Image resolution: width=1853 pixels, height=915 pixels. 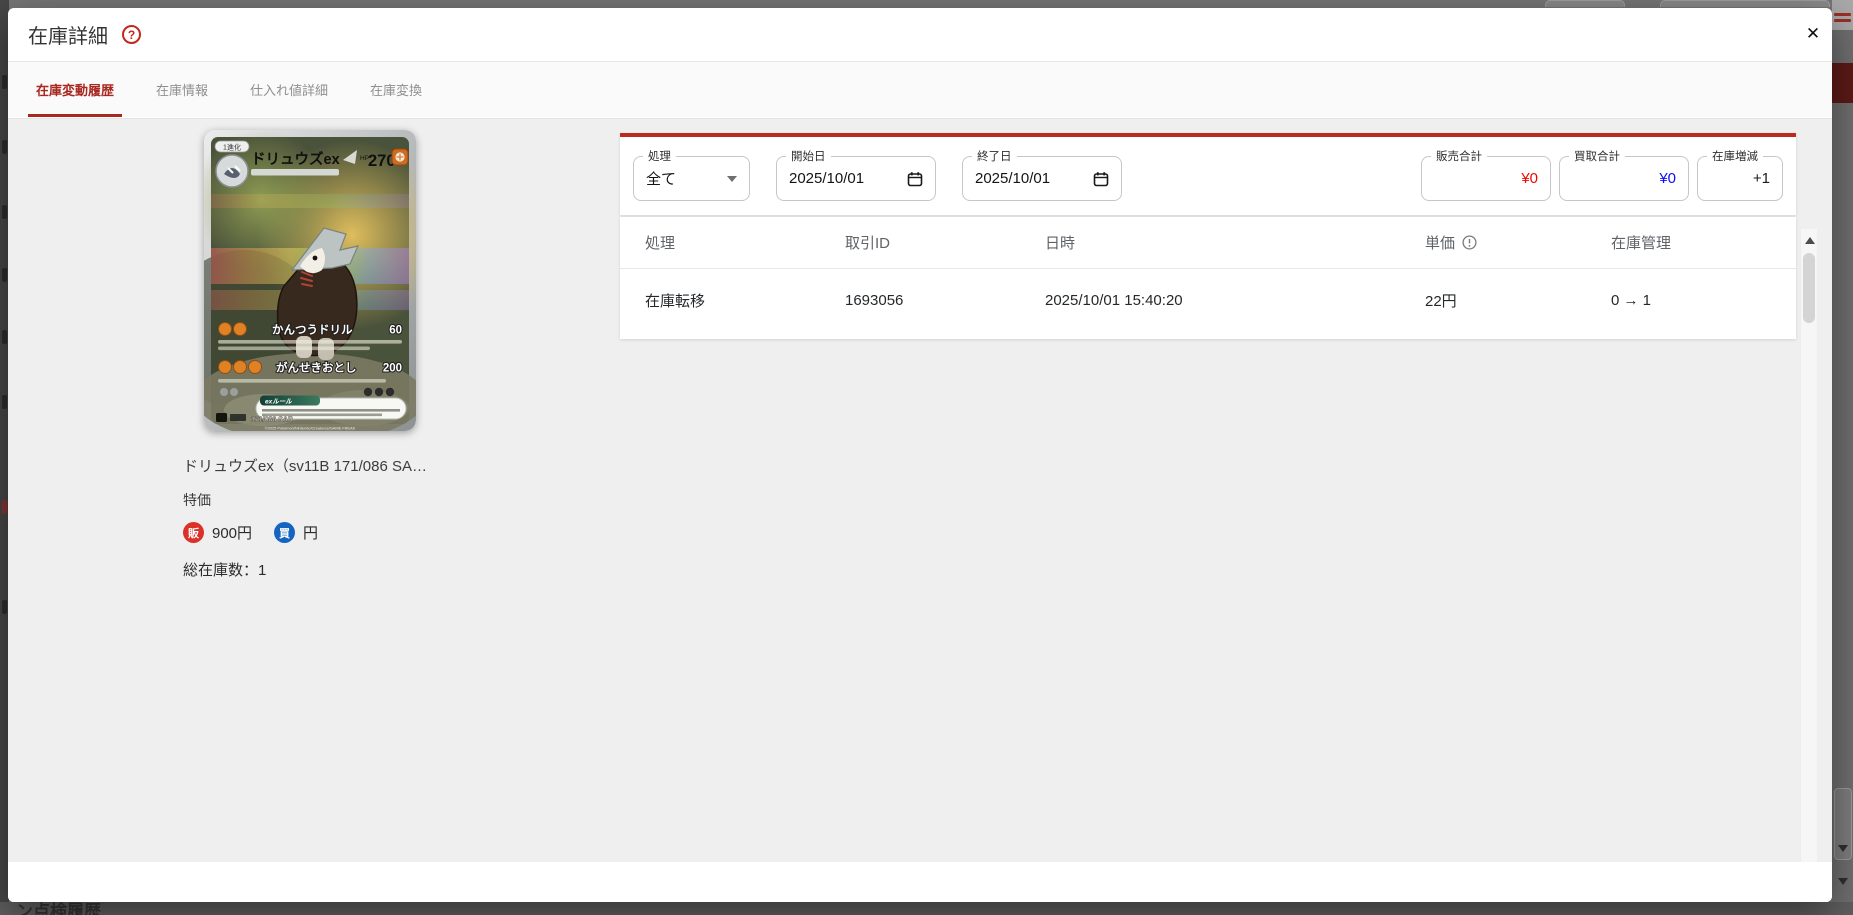 I want to click on tab-bar: 在庫変動履歴 在庫情報 仕入れ値詳細 在庫変換, so click(x=920, y=89).